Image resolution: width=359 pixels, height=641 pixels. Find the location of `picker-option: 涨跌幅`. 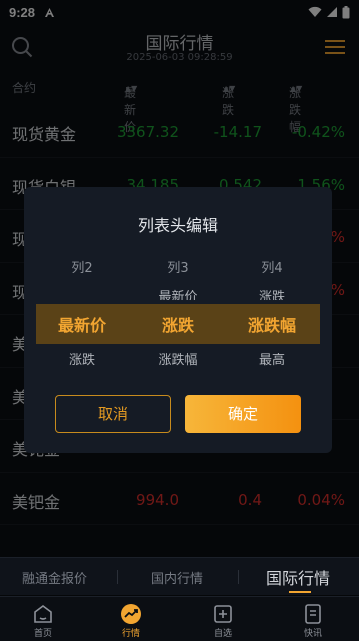

picker-option: 涨跌幅 is located at coordinates (178, 360).